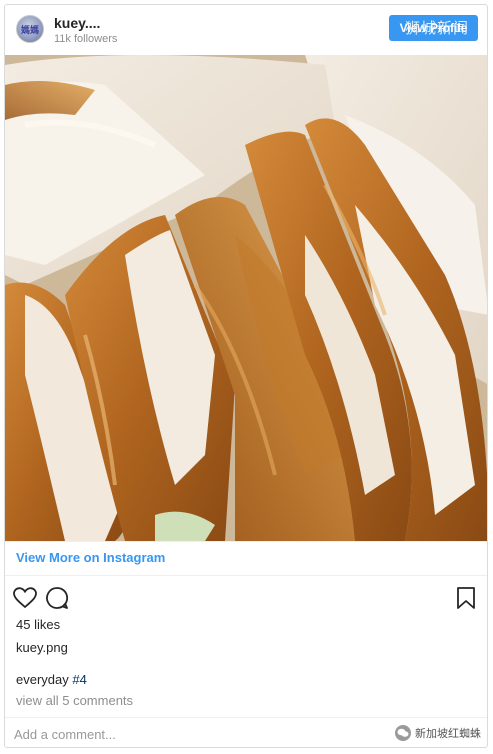 The width and height of the screenshot is (493, 754). I want to click on user-info: kuey.... 11k followers, so click(85, 30).